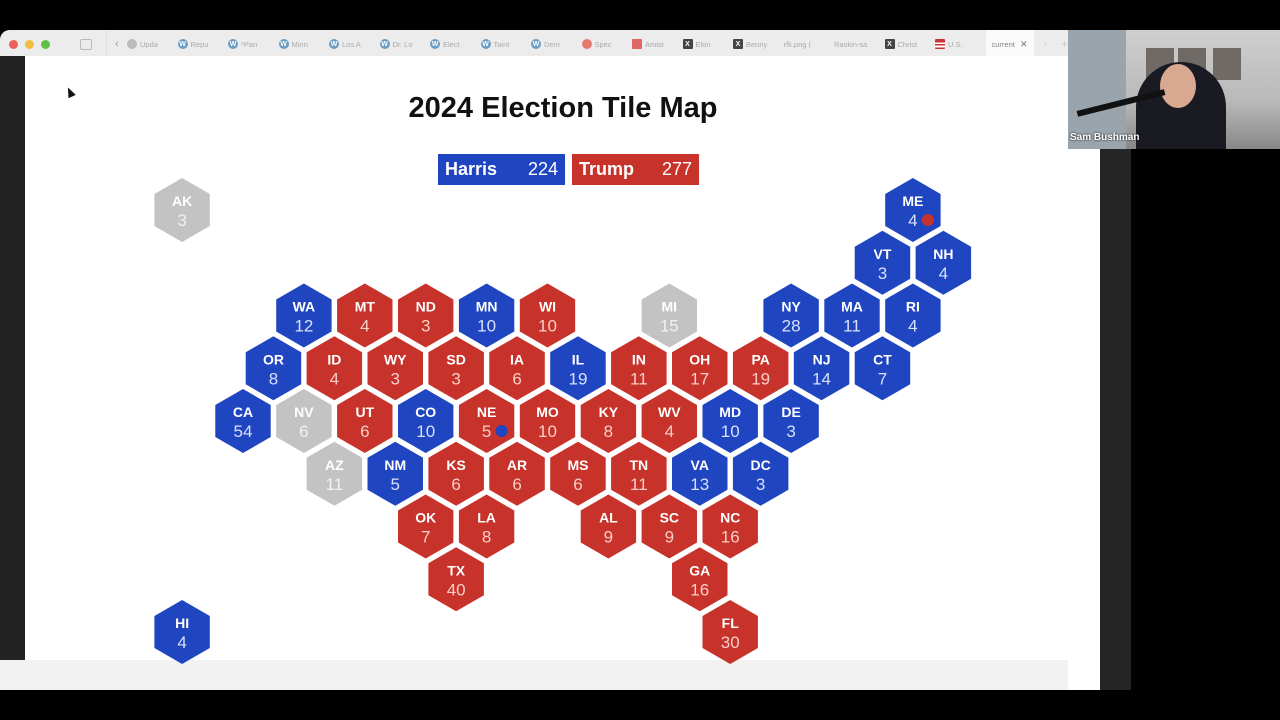 This screenshot has height=720, width=1280. Describe the element at coordinates (517, 359) in the screenshot. I see `state-abbr: IA` at that location.